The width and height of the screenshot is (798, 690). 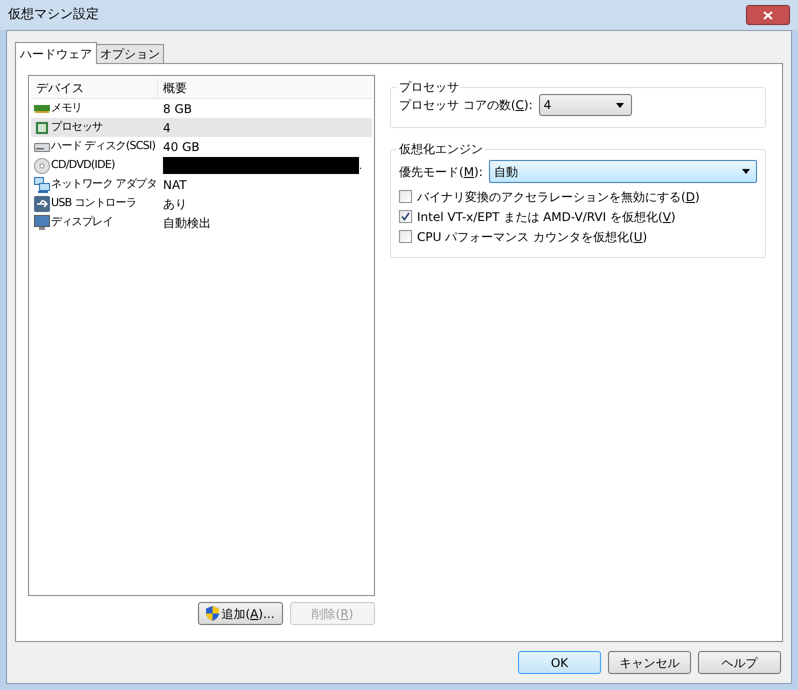 What do you see at coordinates (56, 53) in the screenshot?
I see `tab: ハードウェア` at bounding box center [56, 53].